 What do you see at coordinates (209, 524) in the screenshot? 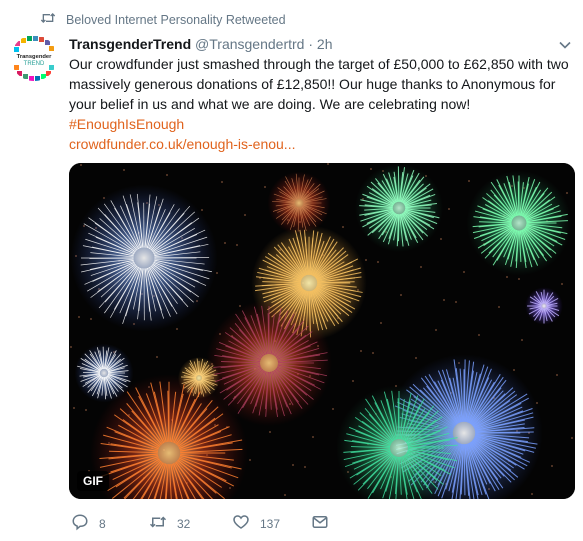
I see `tweet-actions: 8 32 137` at bounding box center [209, 524].